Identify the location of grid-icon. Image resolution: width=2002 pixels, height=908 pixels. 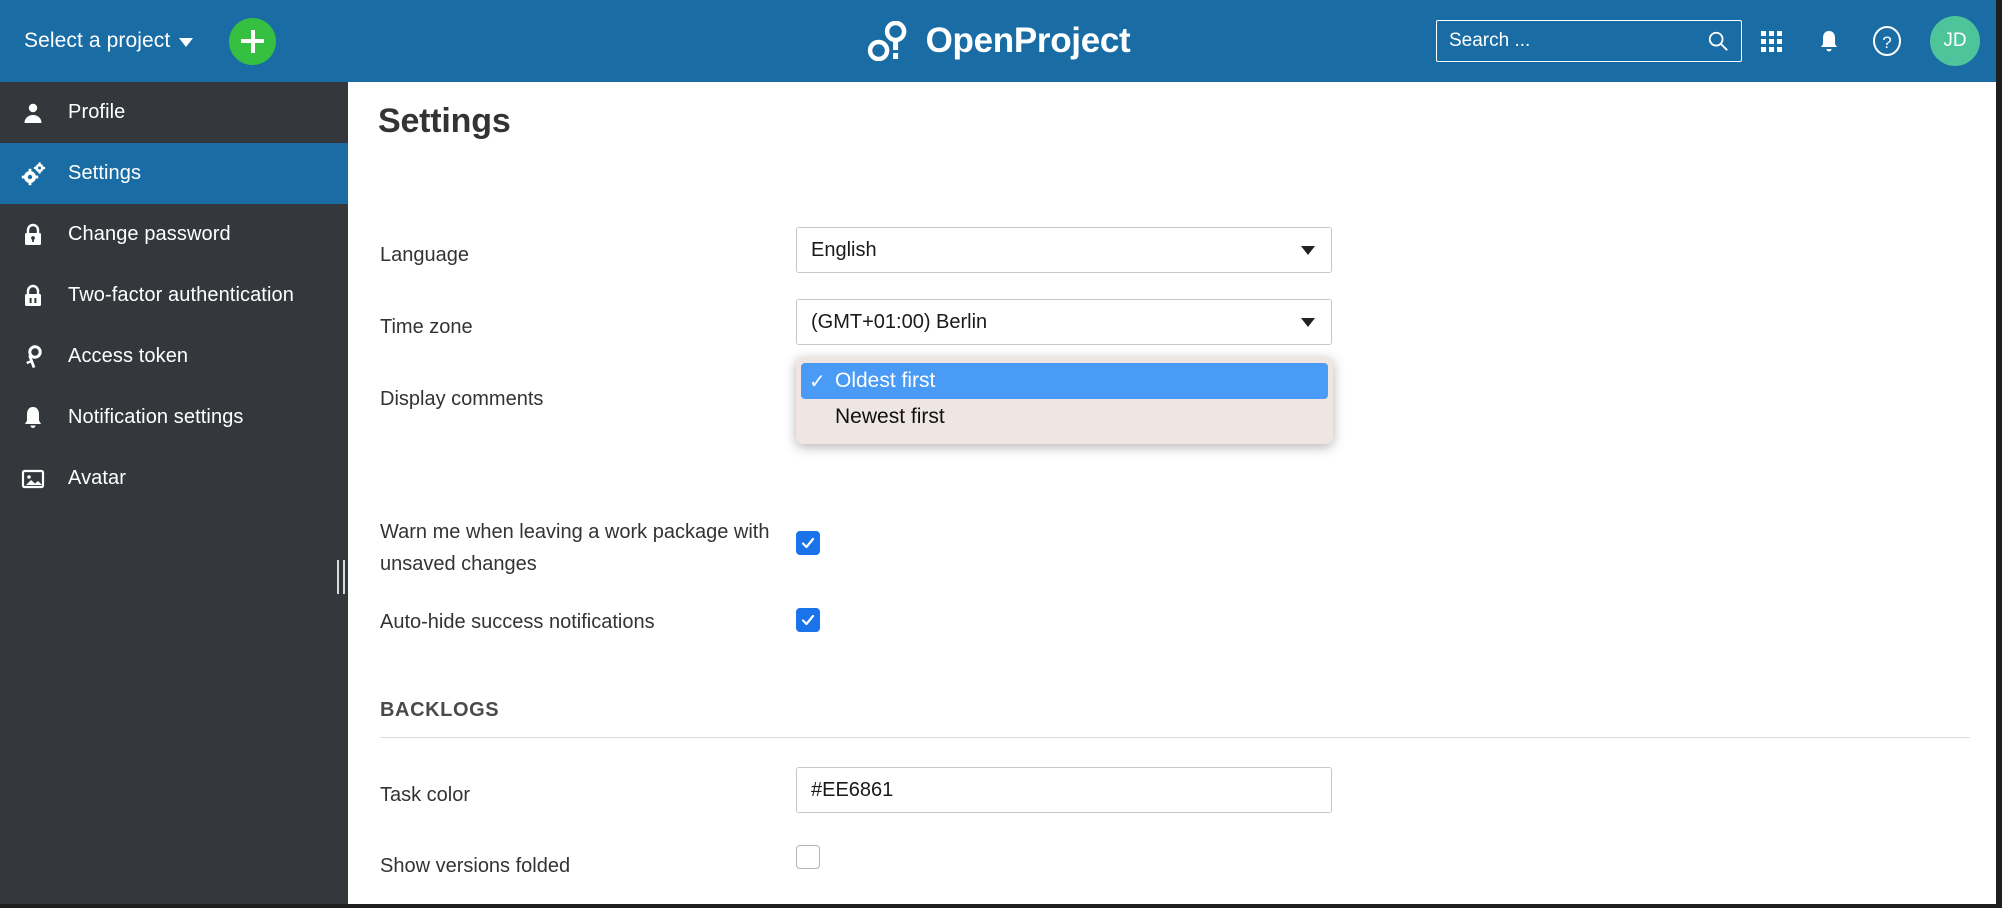
(1771, 41).